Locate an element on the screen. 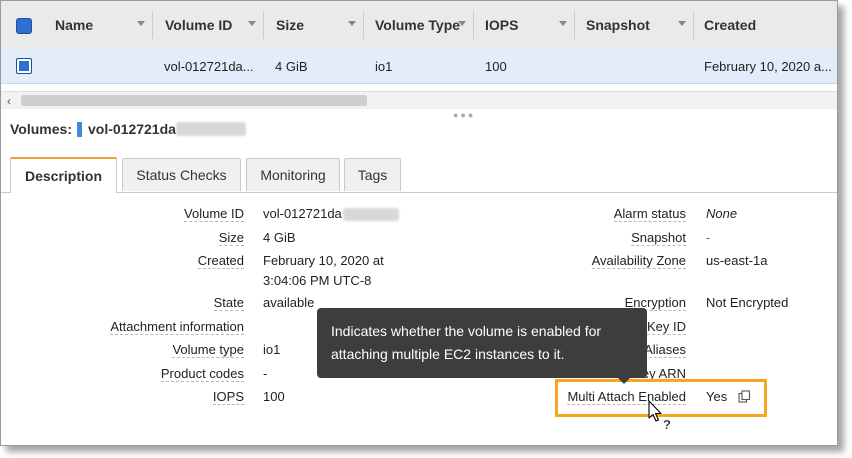 Image resolution: width=852 pixels, height=458 pixels. field-value-iops: 100 is located at coordinates (274, 396).